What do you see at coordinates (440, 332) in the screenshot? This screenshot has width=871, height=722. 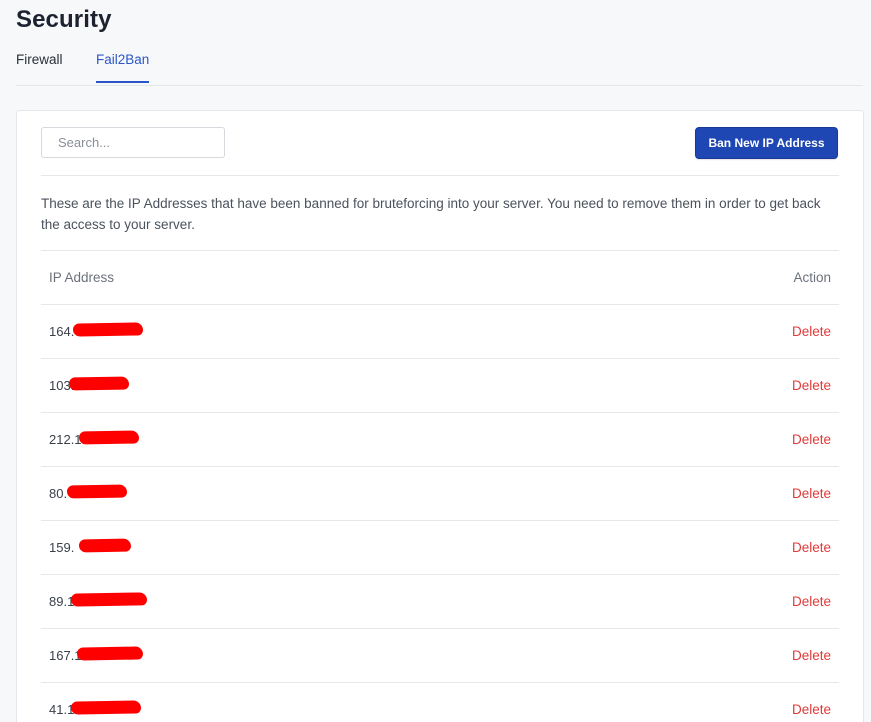 I see `table-row: 164. Delete` at bounding box center [440, 332].